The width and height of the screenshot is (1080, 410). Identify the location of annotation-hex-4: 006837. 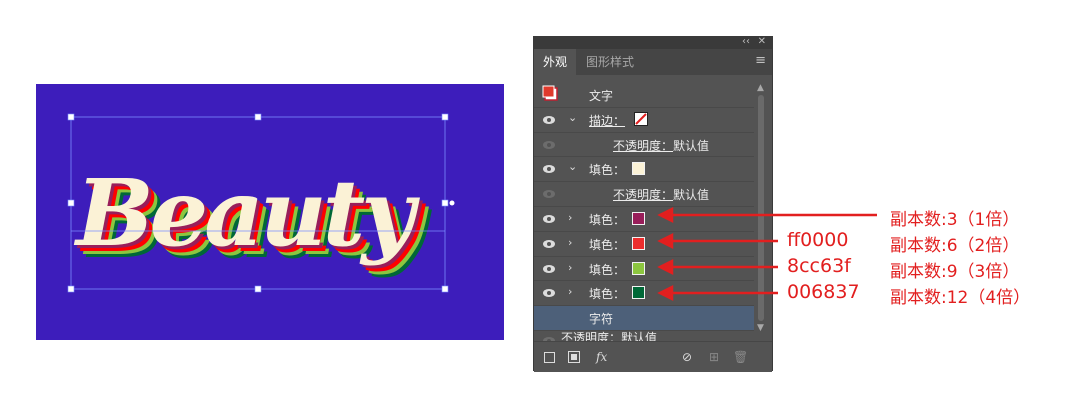
(823, 292).